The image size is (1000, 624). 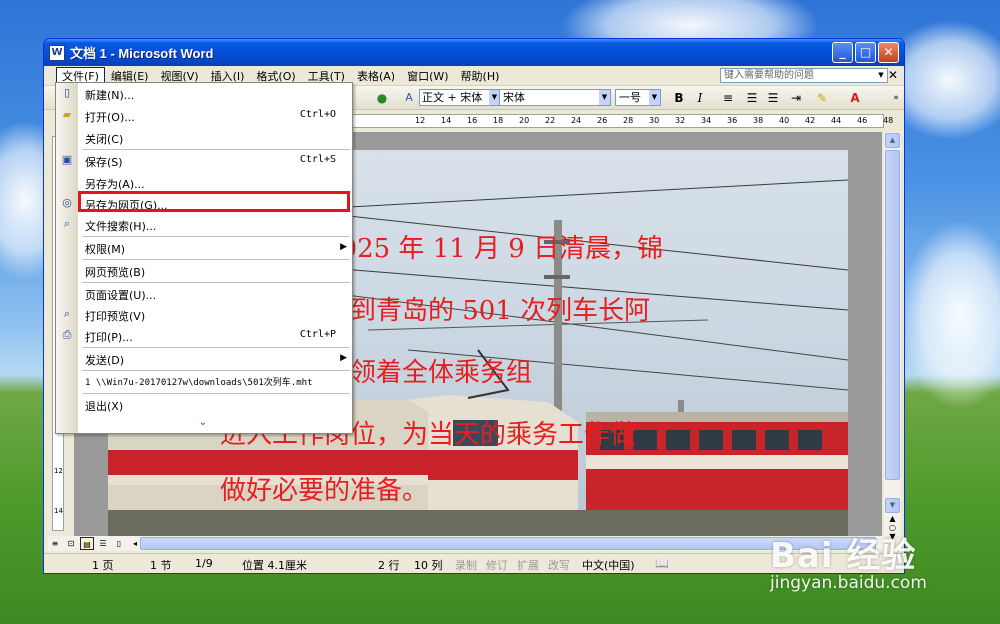 I want to click on italic-icon: I, so click(x=700, y=98).